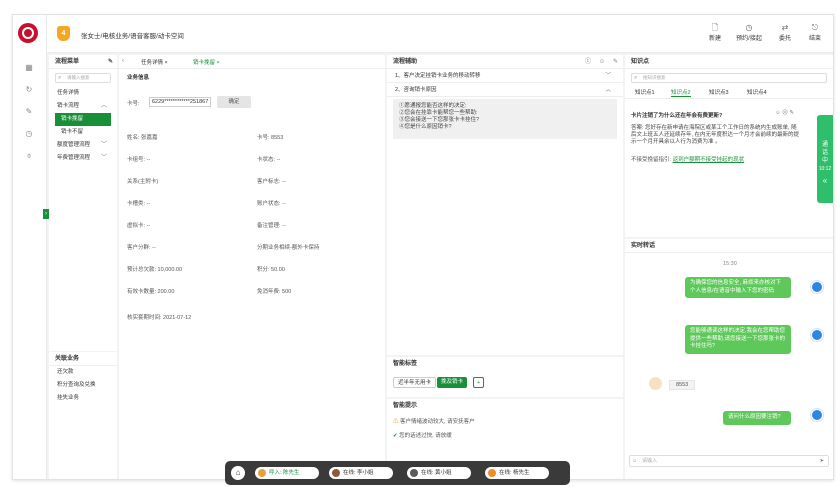 Image resolution: width=837 pixels, height=487 pixels. Describe the element at coordinates (602, 62) in the screenshot. I see `smile-icon: ☺` at that location.